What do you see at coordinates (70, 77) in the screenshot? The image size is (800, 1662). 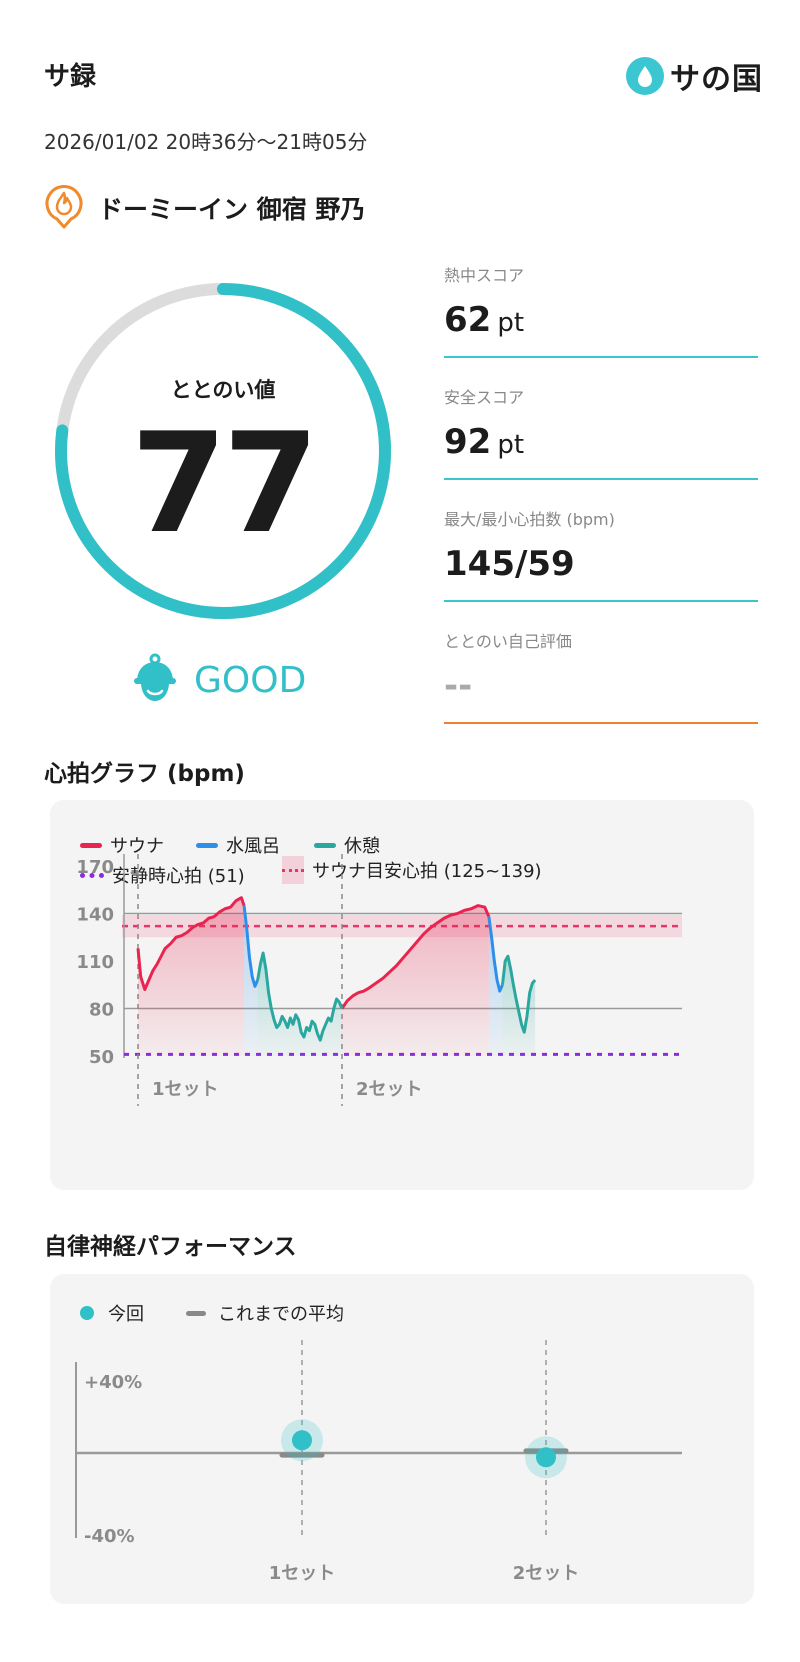 I see `page-title: サ録` at bounding box center [70, 77].